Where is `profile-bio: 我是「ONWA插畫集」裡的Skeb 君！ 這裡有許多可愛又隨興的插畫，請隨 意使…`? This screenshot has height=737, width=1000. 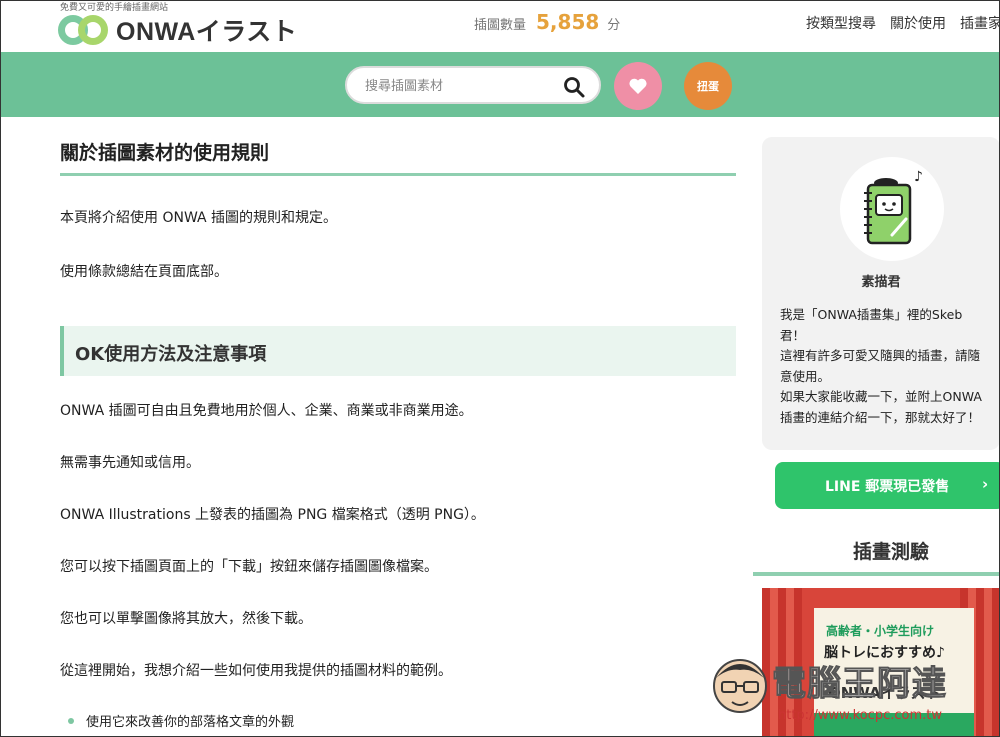
profile-bio: 我是「ONWA插畫集」裡的Skeb 君！ 這裡有許多可愛又隨興的插畫，請隨 意使… is located at coordinates (890, 366).